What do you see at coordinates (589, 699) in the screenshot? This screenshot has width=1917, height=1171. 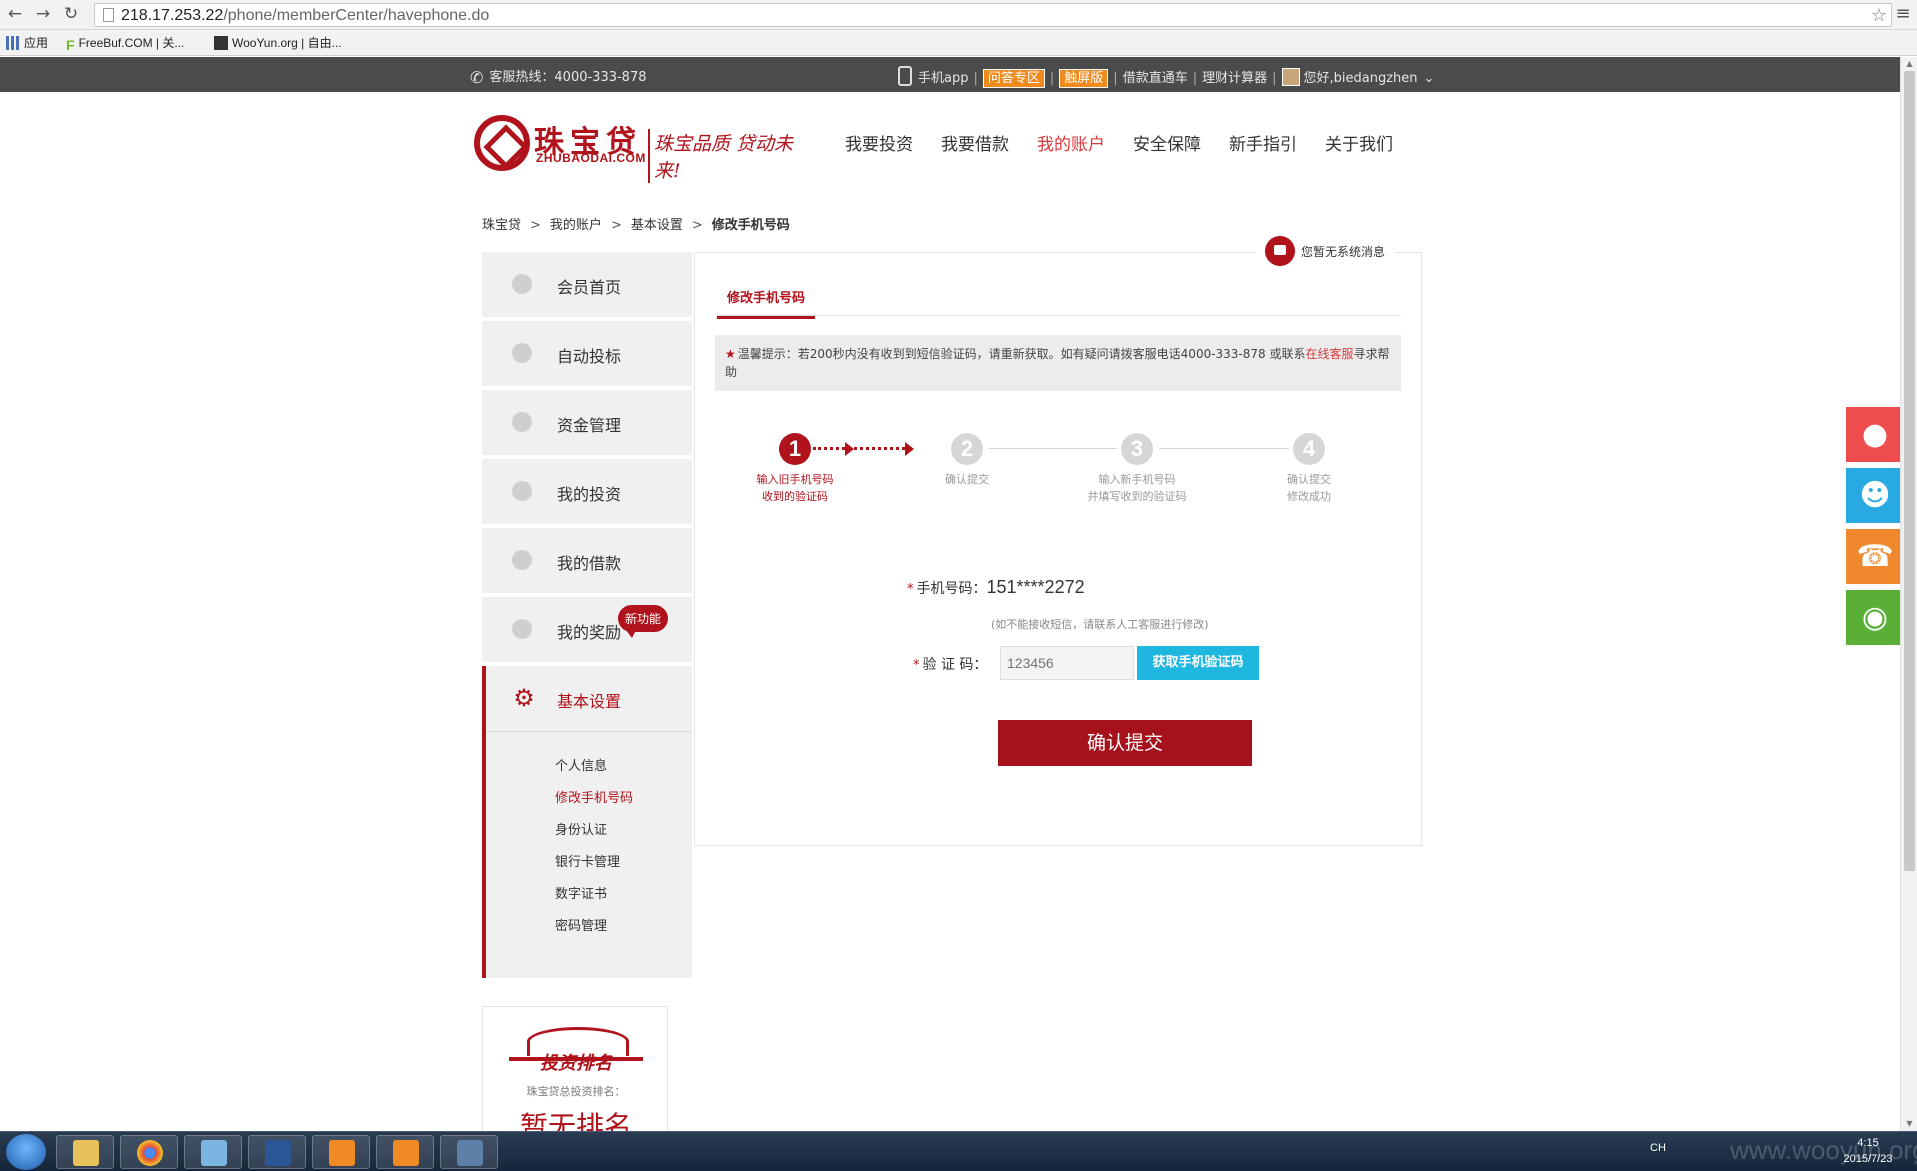 I see `sidebar-item-basic-settings: ⚙ 基本设置` at bounding box center [589, 699].